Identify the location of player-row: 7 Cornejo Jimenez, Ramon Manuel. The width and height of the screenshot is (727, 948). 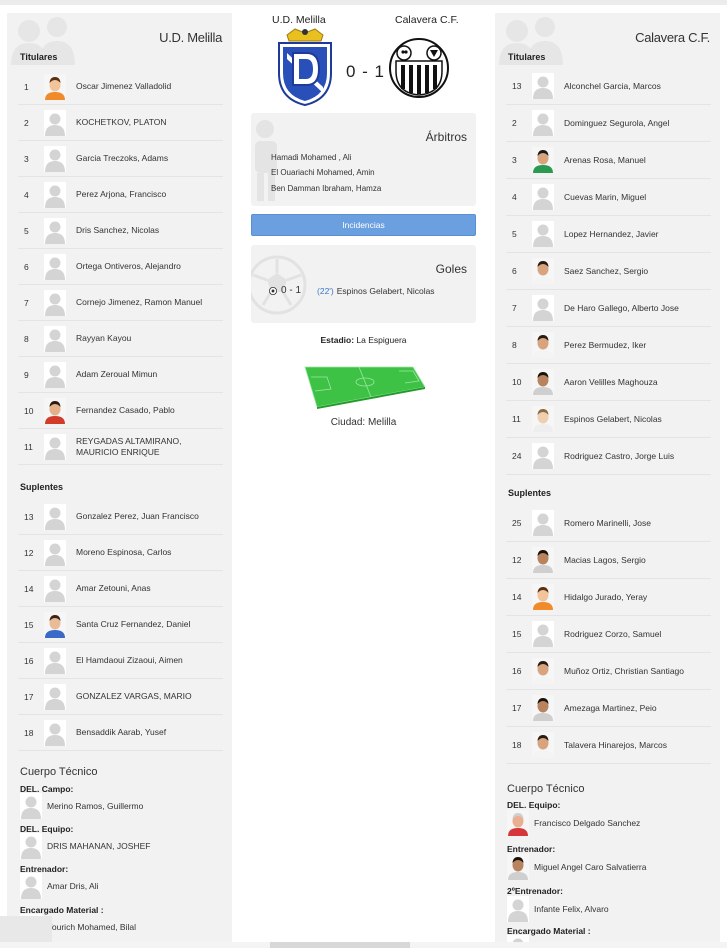
(120, 303).